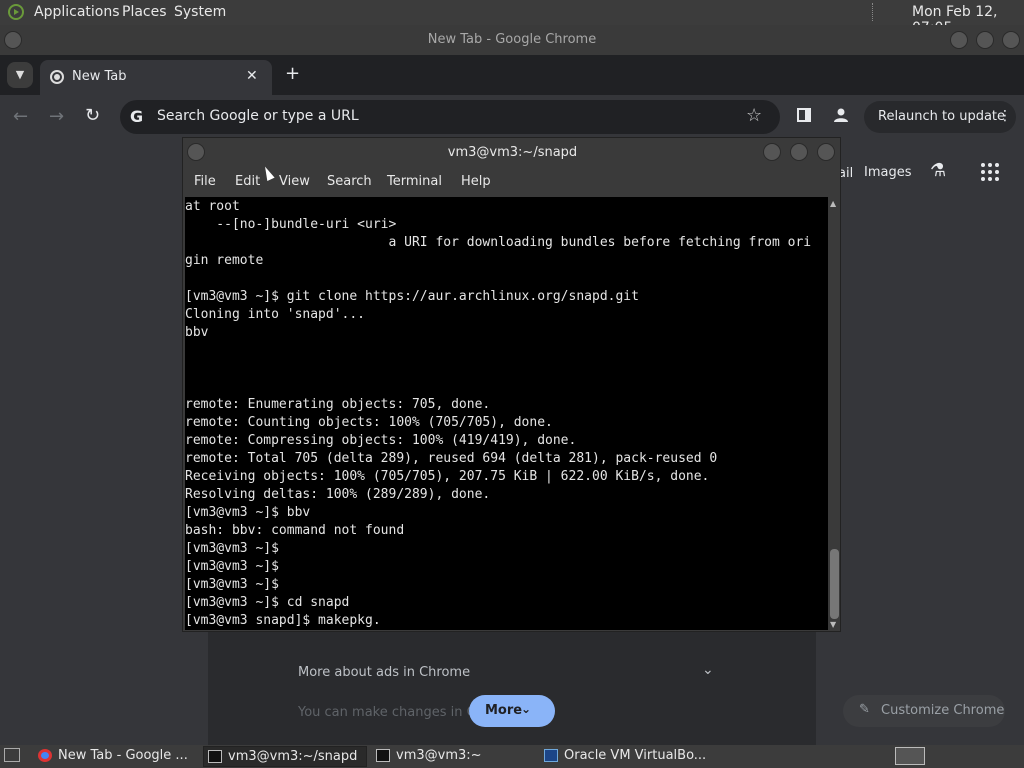 Image resolution: width=1024 pixels, height=768 pixels. I want to click on terminal-menu-file: File, so click(205, 181).